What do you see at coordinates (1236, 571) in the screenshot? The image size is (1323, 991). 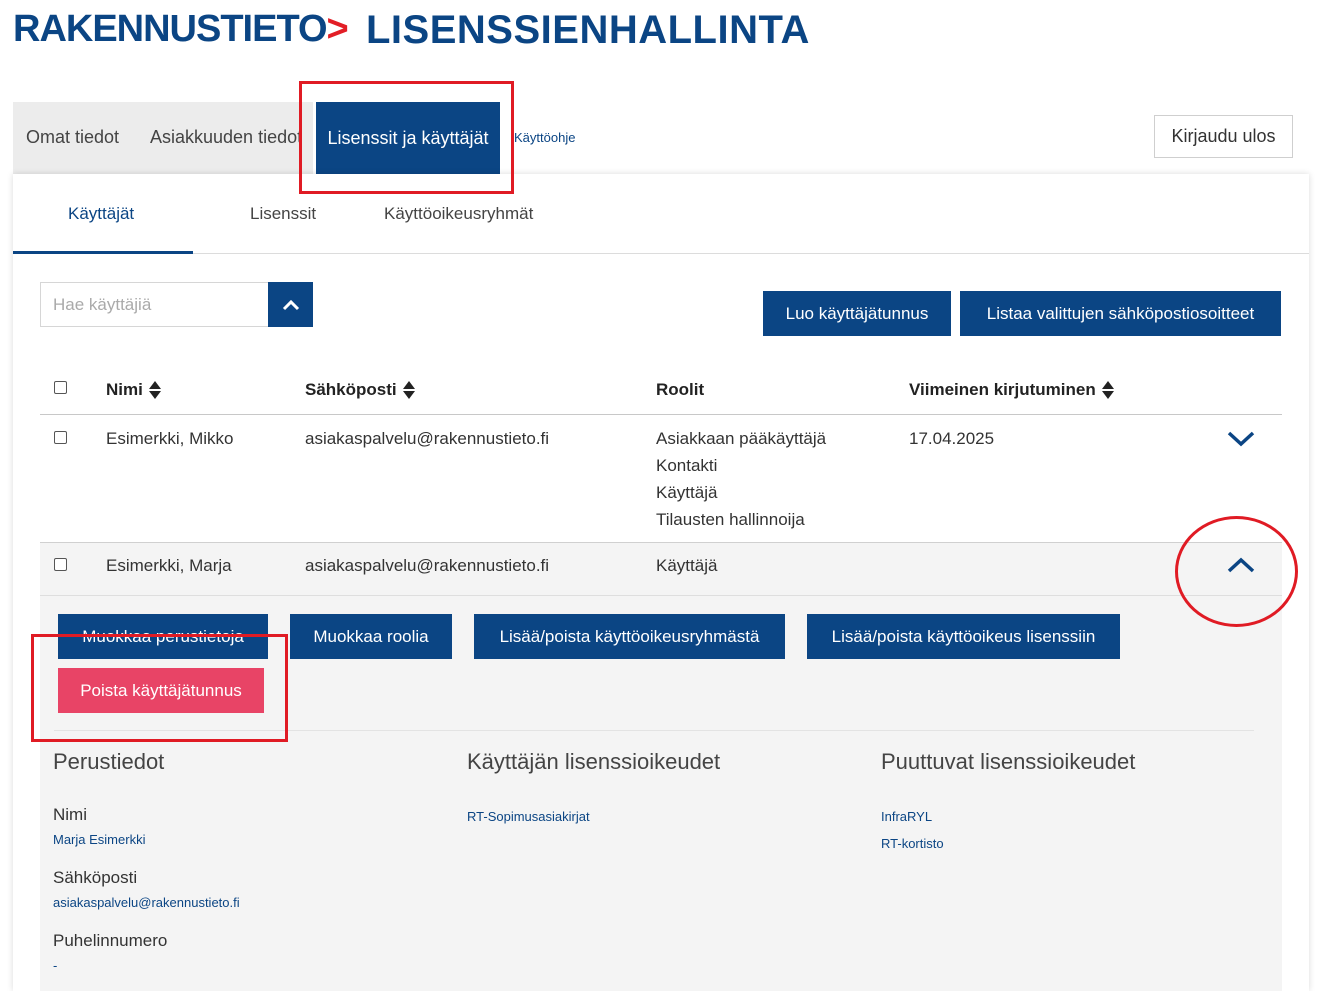 I see `annotation-circle` at bounding box center [1236, 571].